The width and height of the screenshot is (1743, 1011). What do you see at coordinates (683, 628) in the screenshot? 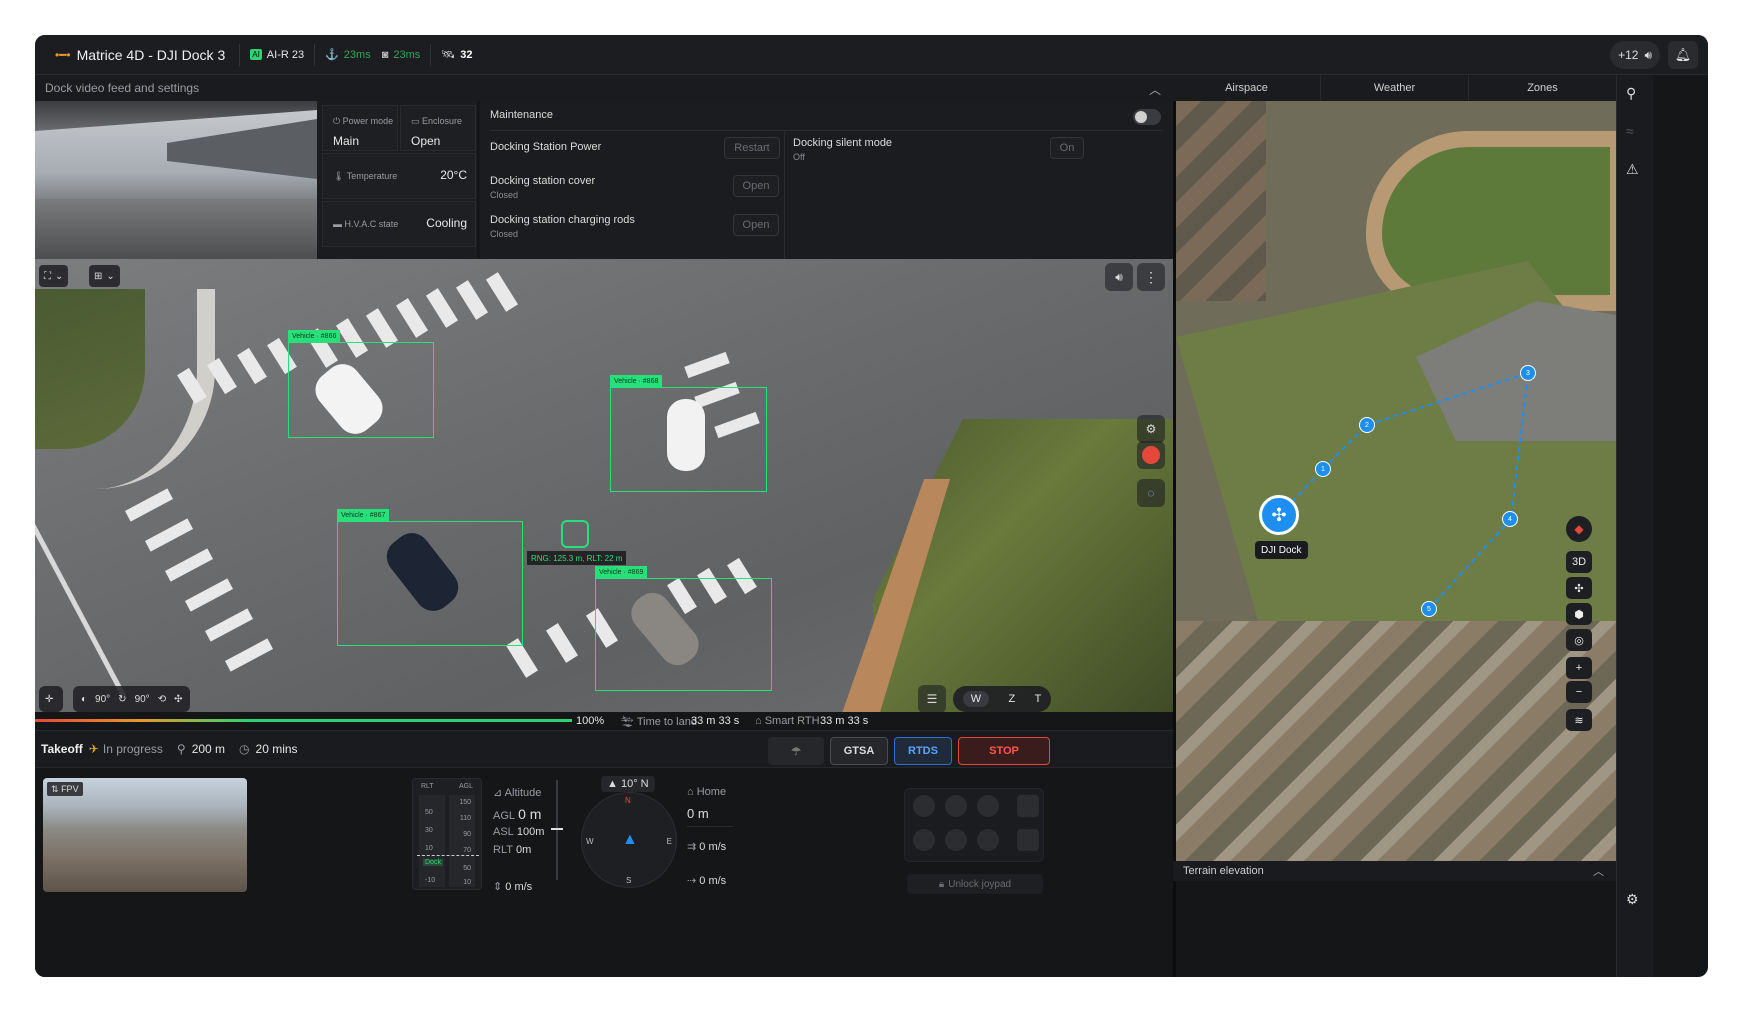
I see `detection-box: Vehicle · #869` at bounding box center [683, 628].